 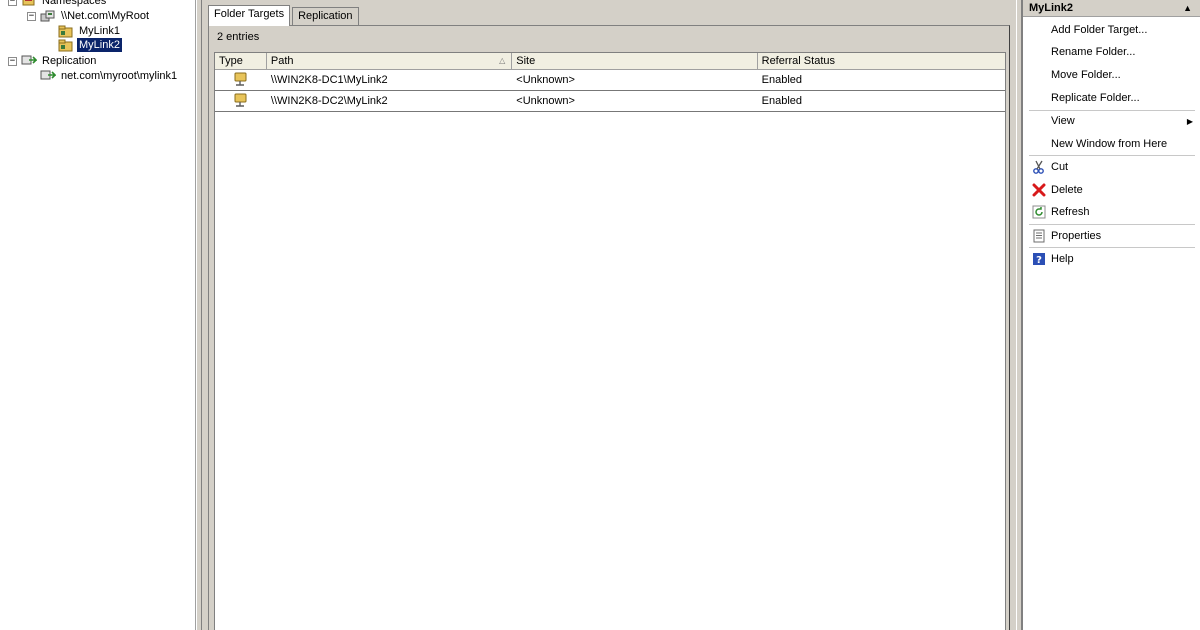 I want to click on actions-section-header: MyLink2 ▲, so click(x=1111, y=8).